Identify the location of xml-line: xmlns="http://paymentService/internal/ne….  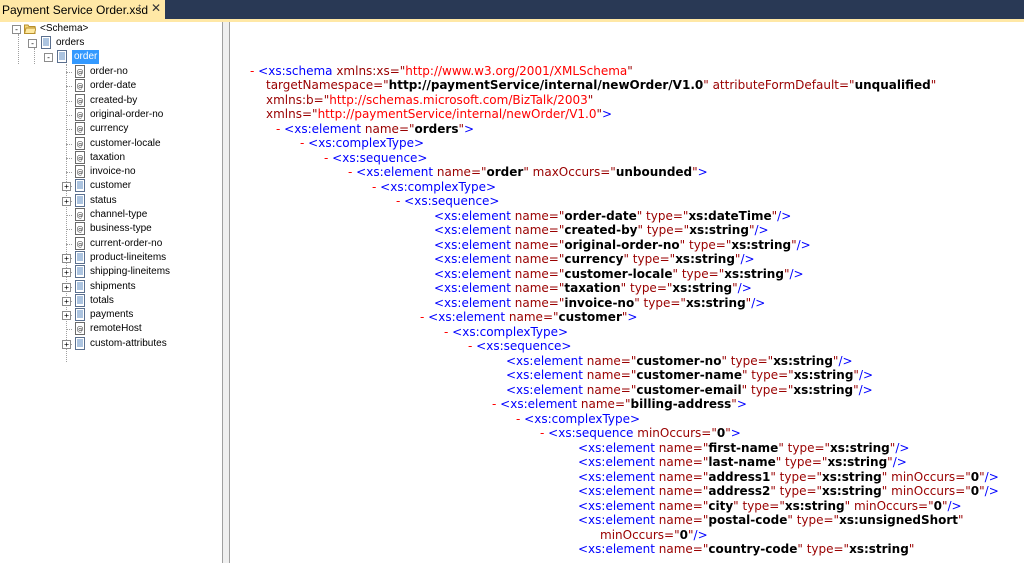
(439, 114).